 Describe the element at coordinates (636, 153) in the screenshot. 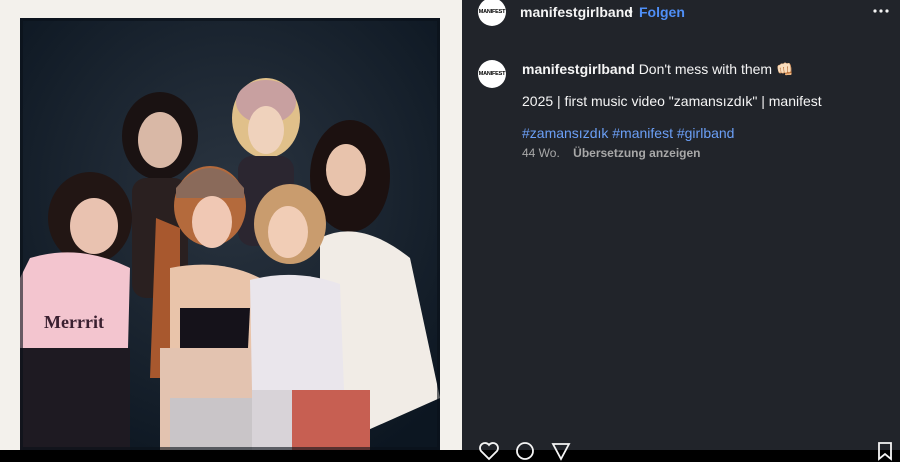

I see `show-translation-link: Übersetzung anzeigen` at that location.